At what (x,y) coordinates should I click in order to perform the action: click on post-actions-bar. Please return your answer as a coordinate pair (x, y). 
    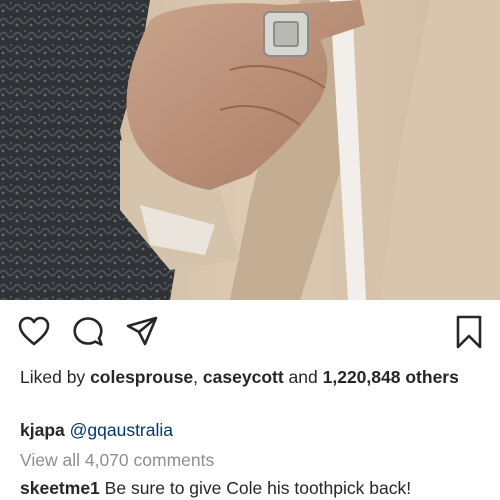
    Looking at the image, I should click on (250, 331).